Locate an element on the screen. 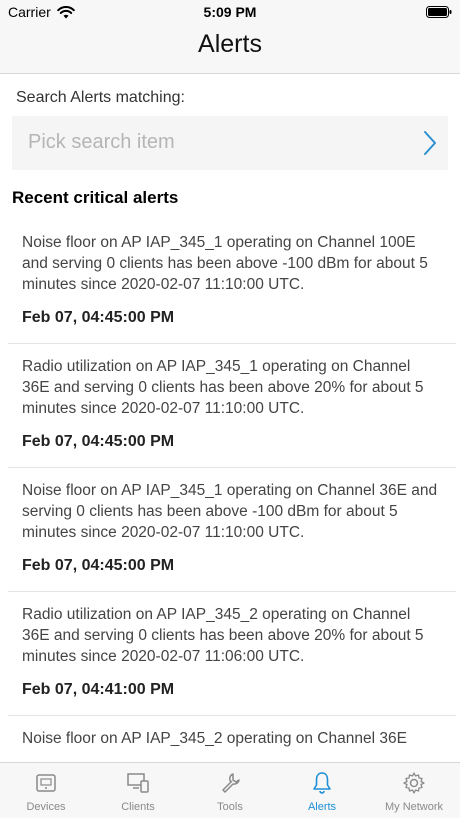 The image size is (460, 818). tab-tools: Tools is located at coordinates (230, 790).